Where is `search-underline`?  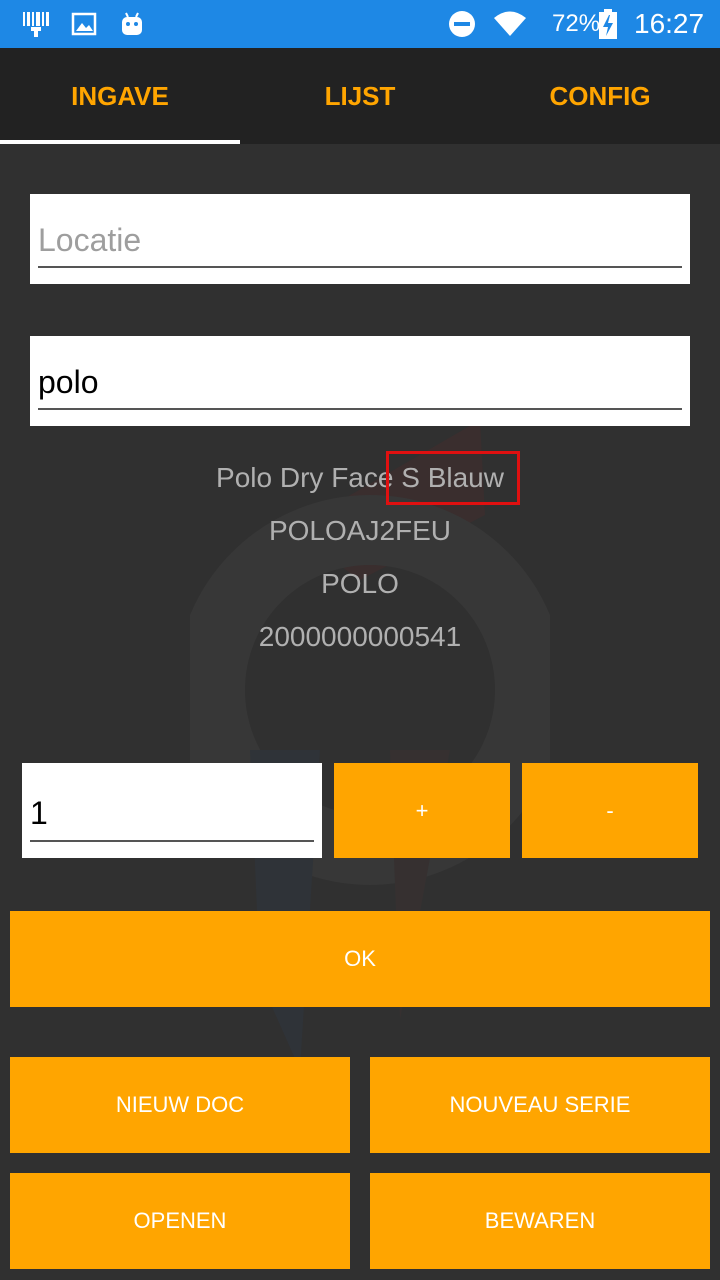
search-underline is located at coordinates (360, 409).